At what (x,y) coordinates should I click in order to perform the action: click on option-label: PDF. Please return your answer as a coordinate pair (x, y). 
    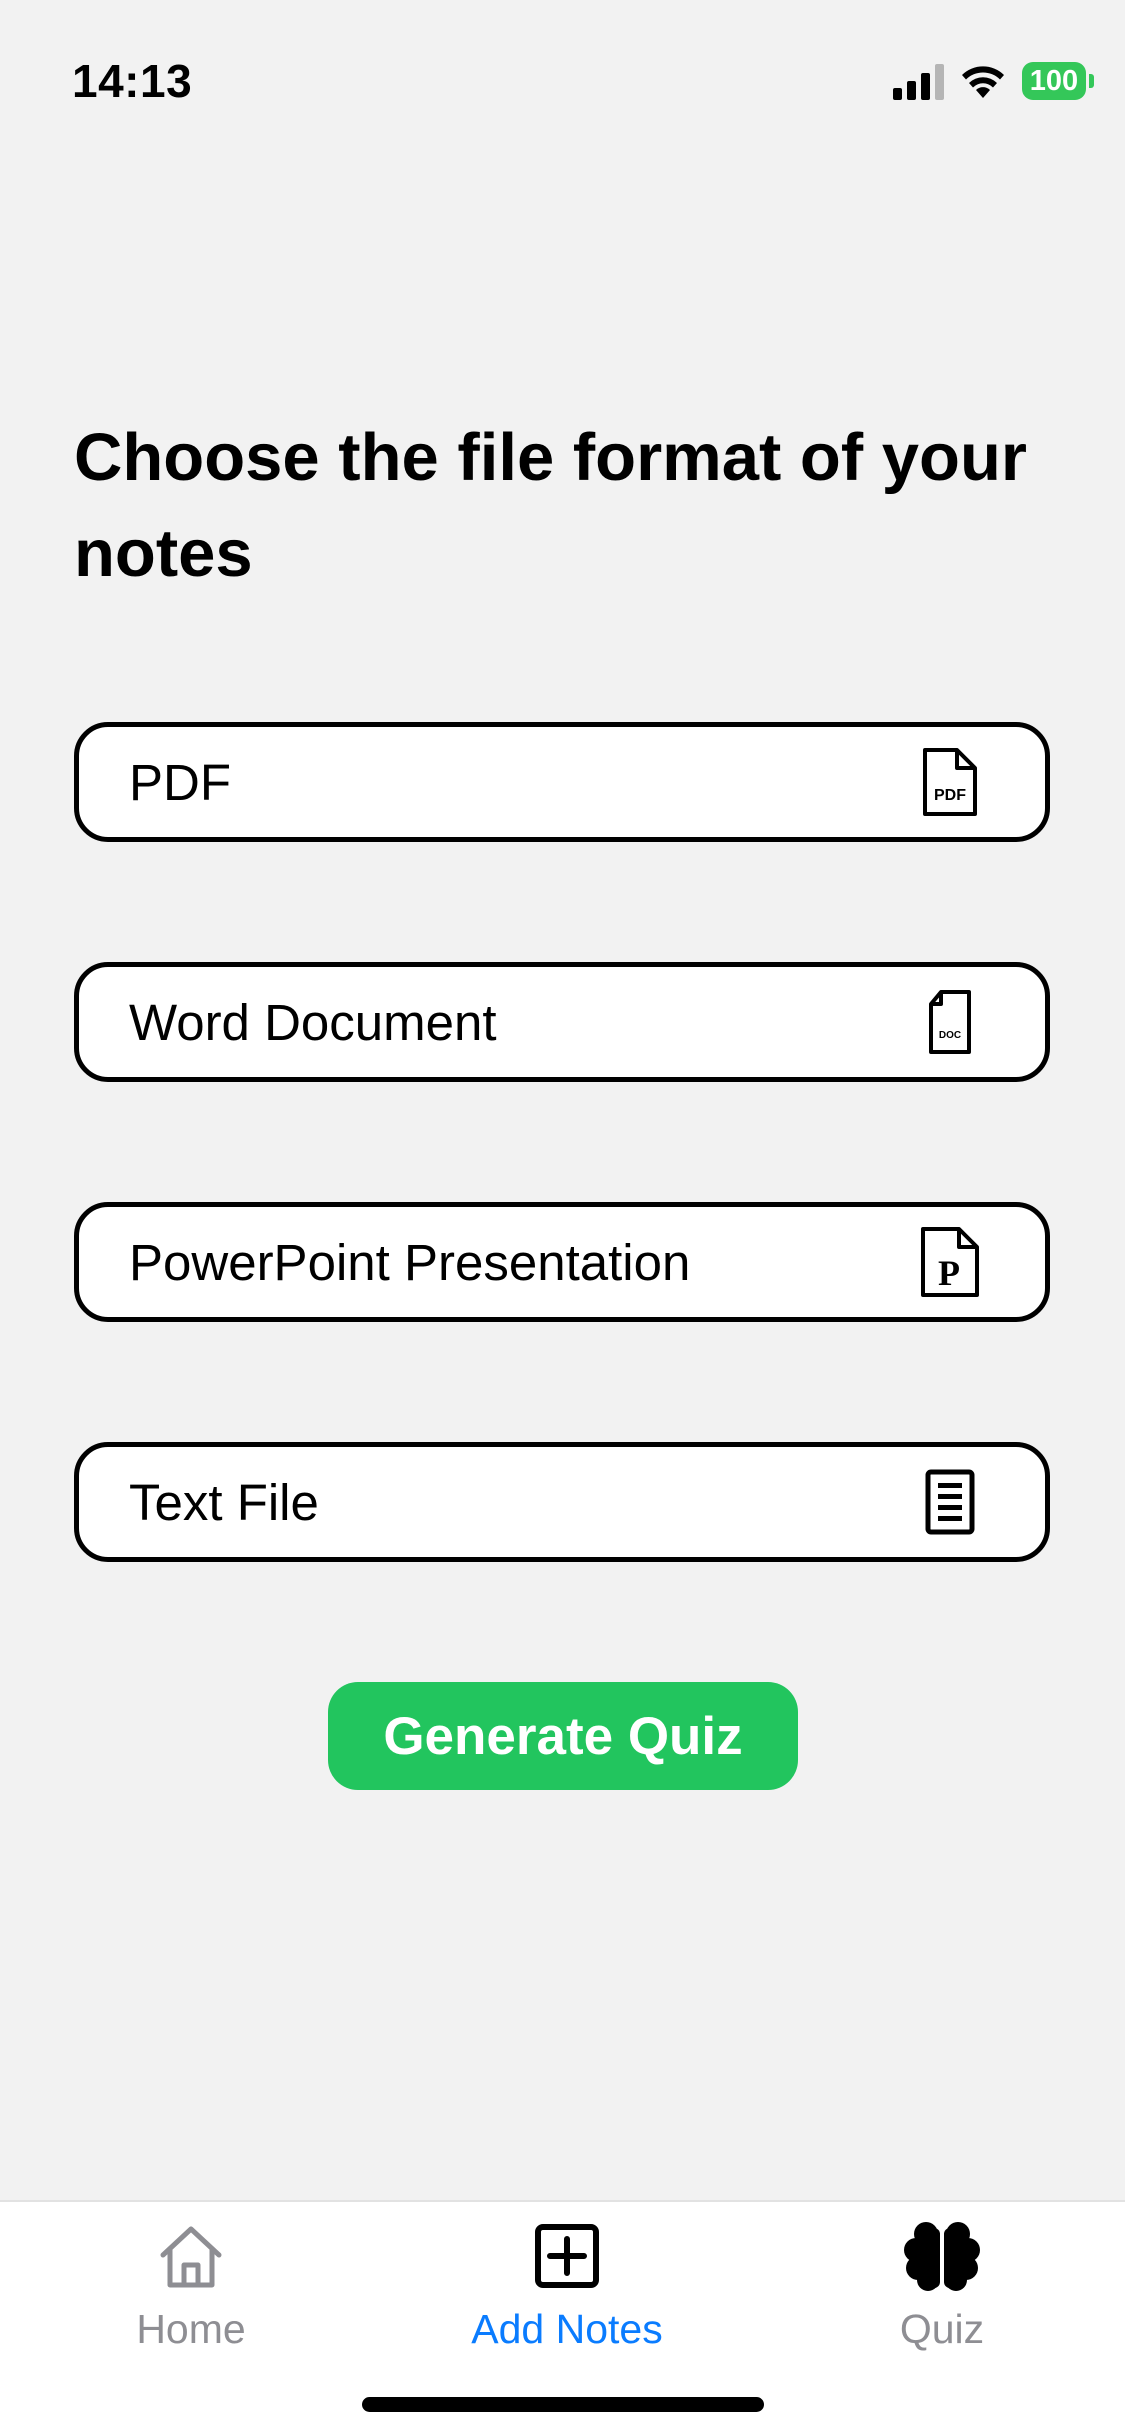
    Looking at the image, I should click on (180, 782).